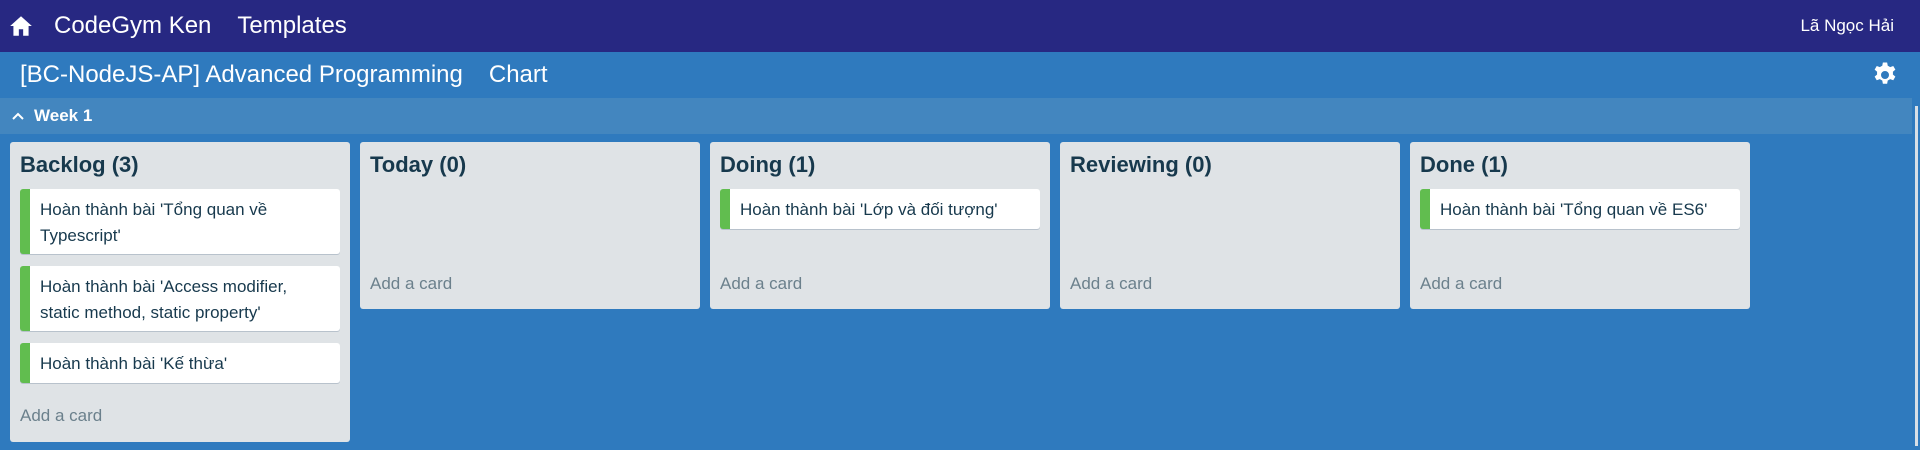 The width and height of the screenshot is (1920, 455). I want to click on list-today: Today (0) Add a card, so click(530, 225).